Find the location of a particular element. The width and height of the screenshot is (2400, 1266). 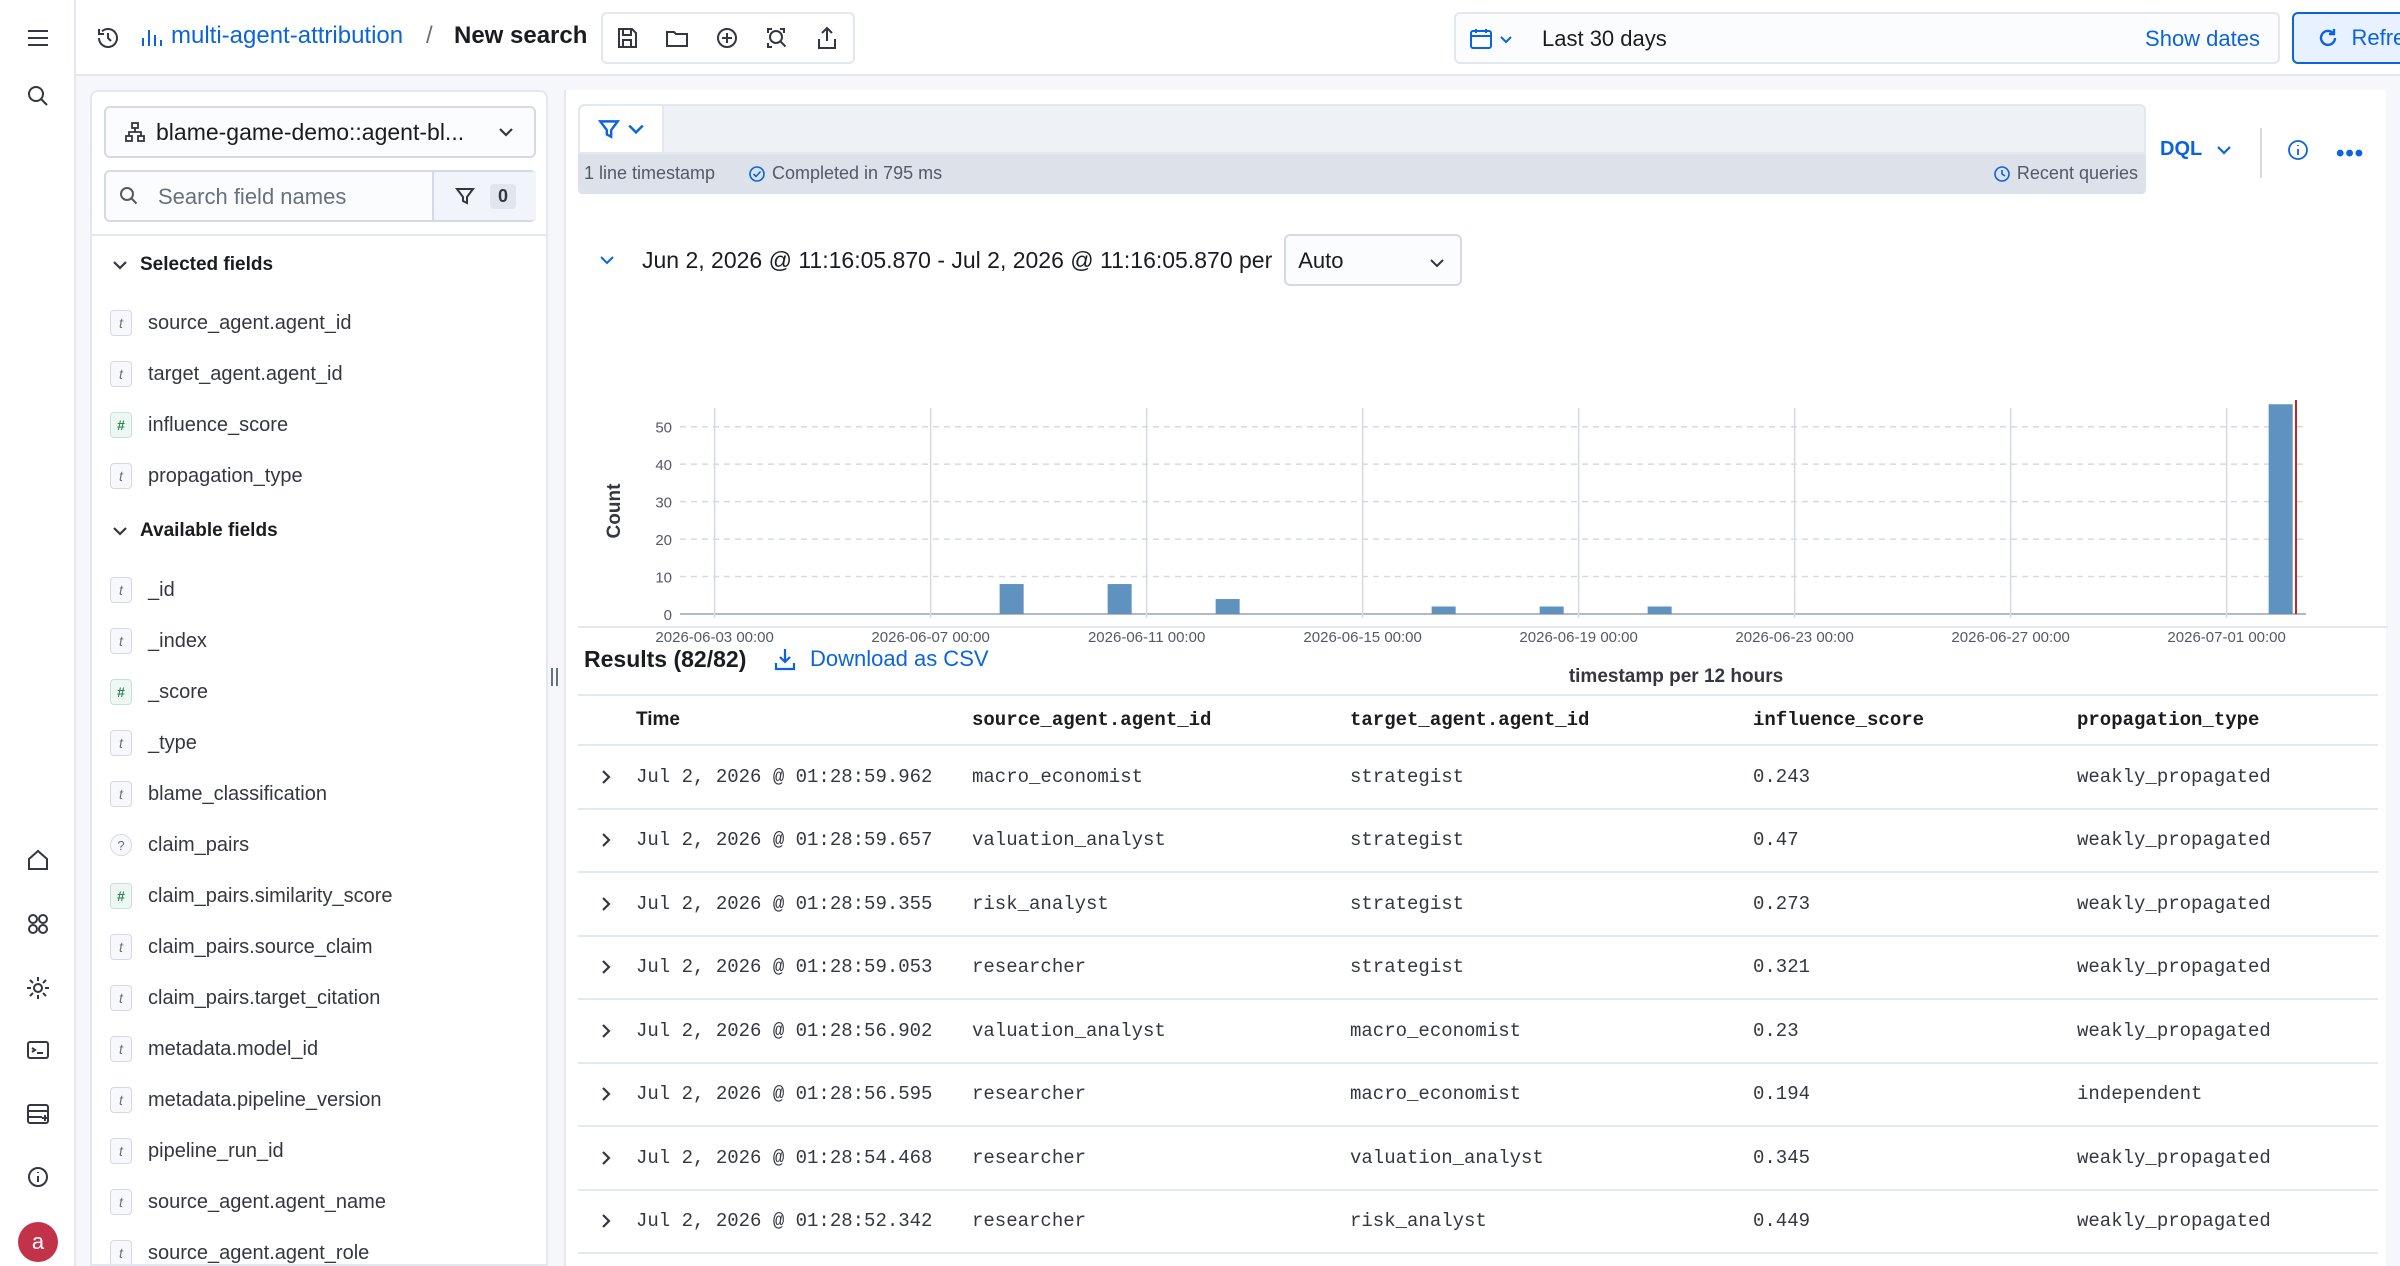

help-info-icon is located at coordinates (38, 1177).